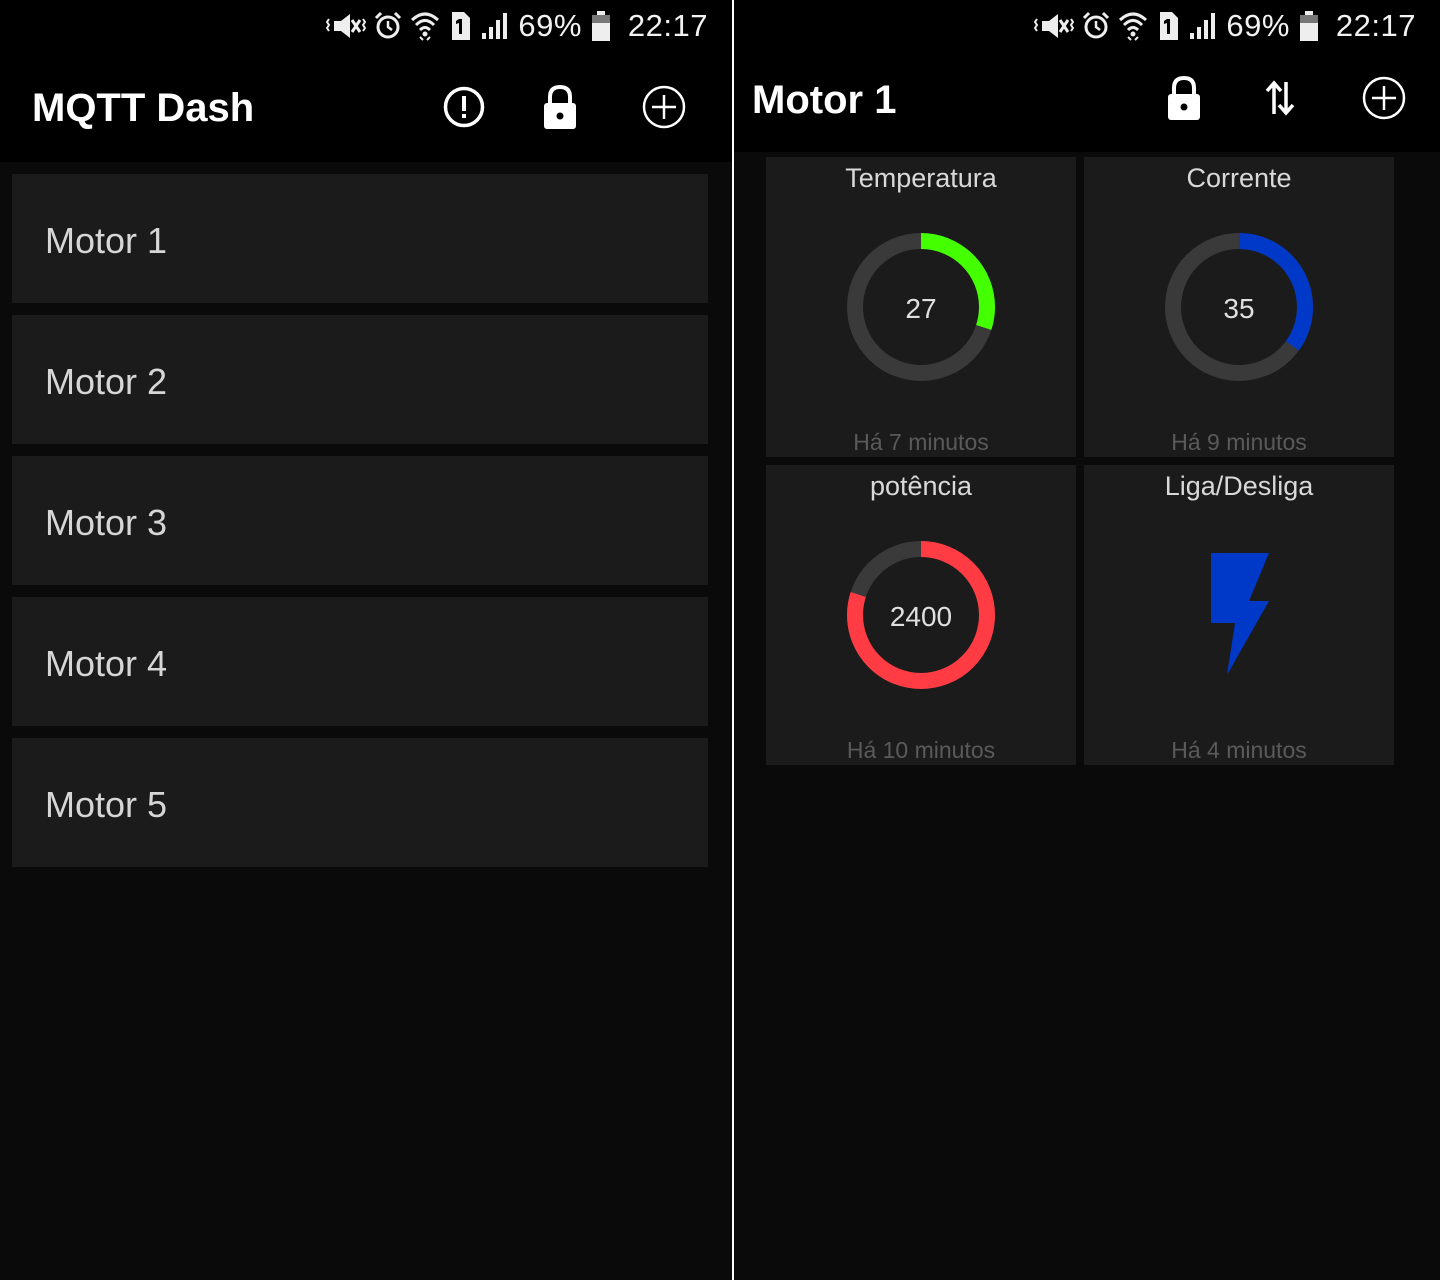  Describe the element at coordinates (921, 442) in the screenshot. I see `tile-updated: Há 7 minutos` at that location.